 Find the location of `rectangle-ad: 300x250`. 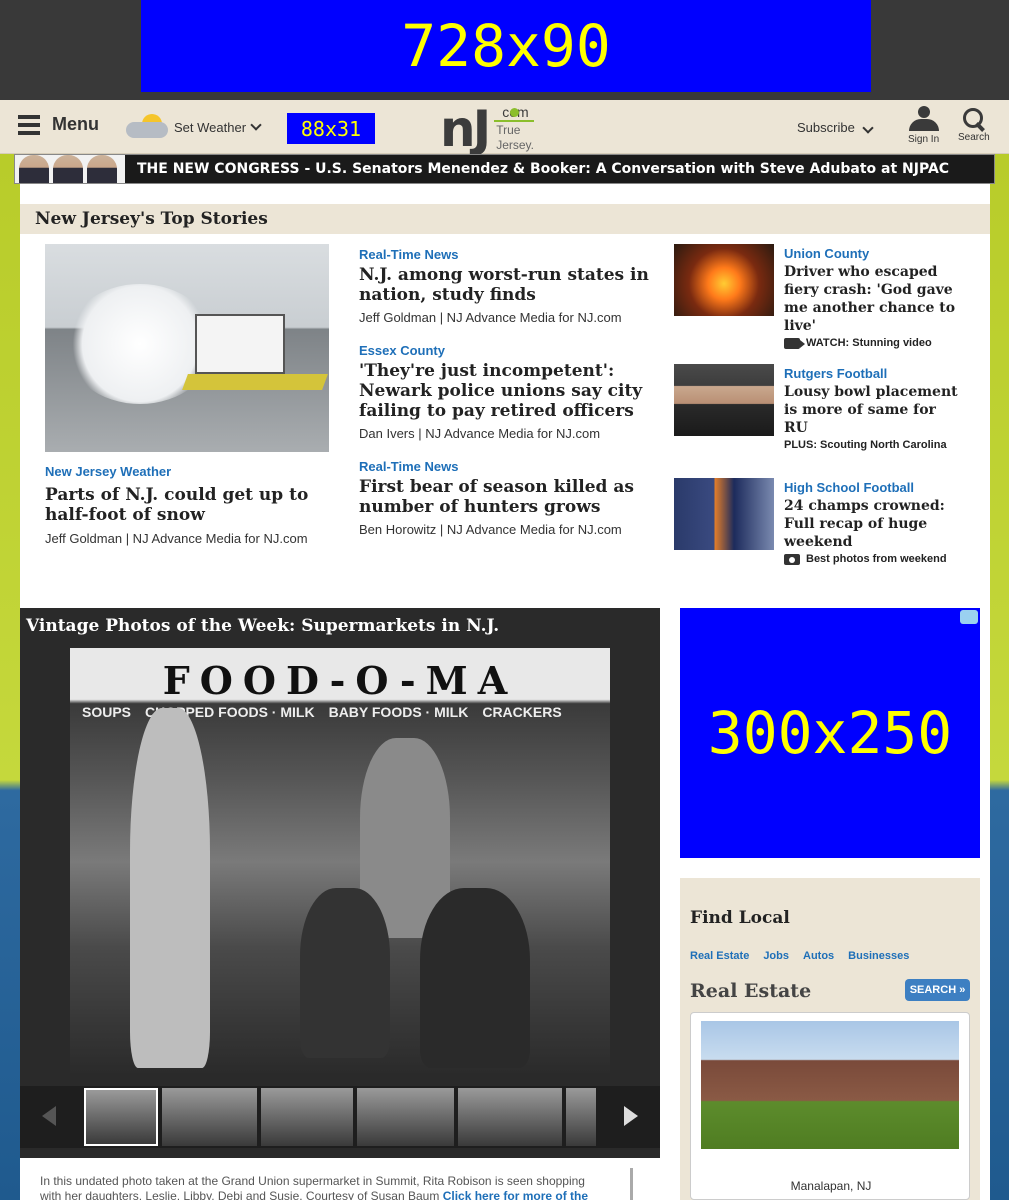

rectangle-ad: 300x250 is located at coordinates (830, 733).